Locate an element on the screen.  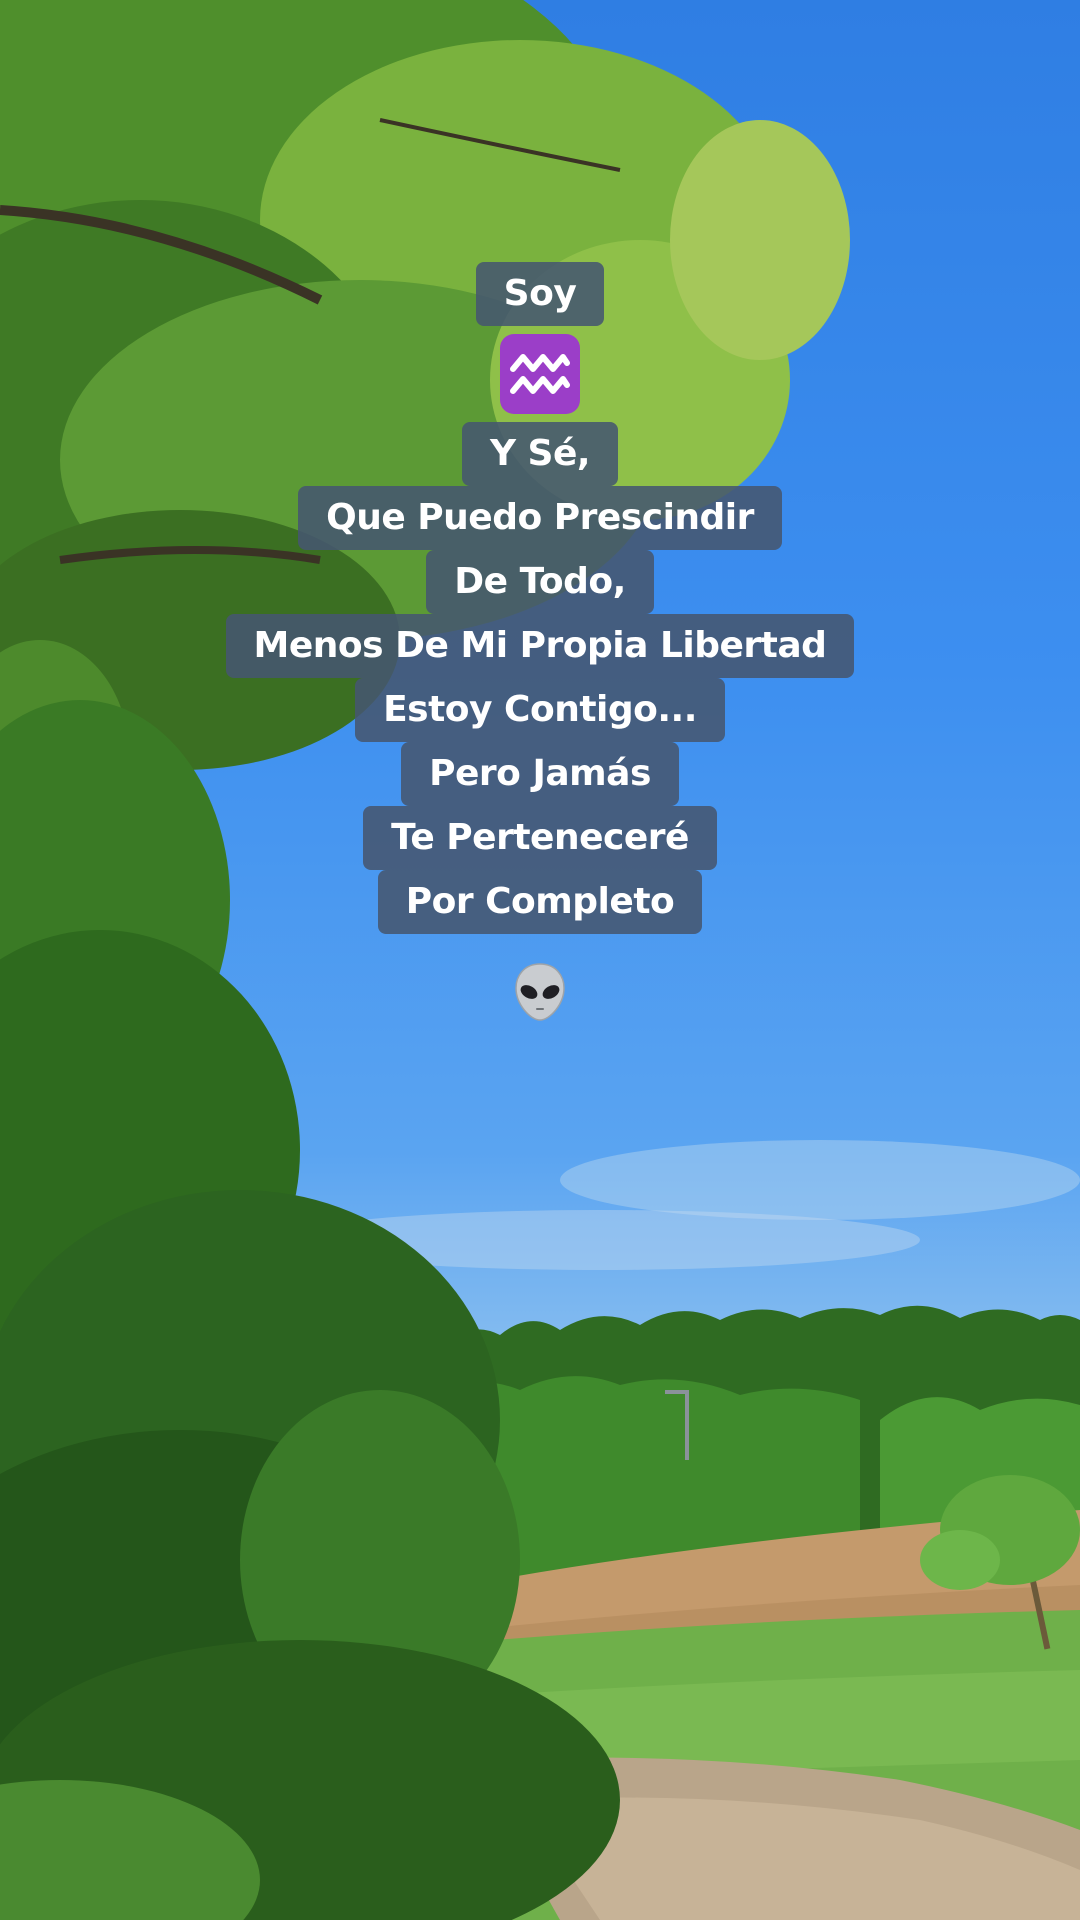
caption-line-completo: Por Completo is located at coordinates (540, 902).